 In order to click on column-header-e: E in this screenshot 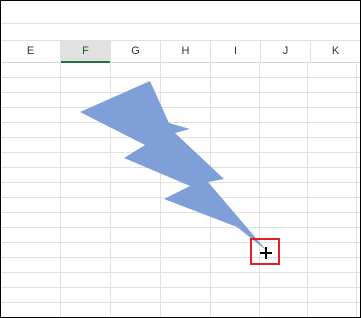, I will do `click(31, 51)`.